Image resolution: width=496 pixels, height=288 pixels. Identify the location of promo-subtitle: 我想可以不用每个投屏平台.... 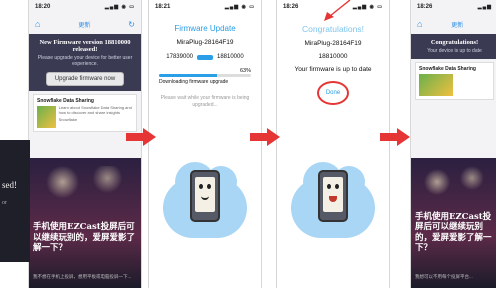
(444, 277).